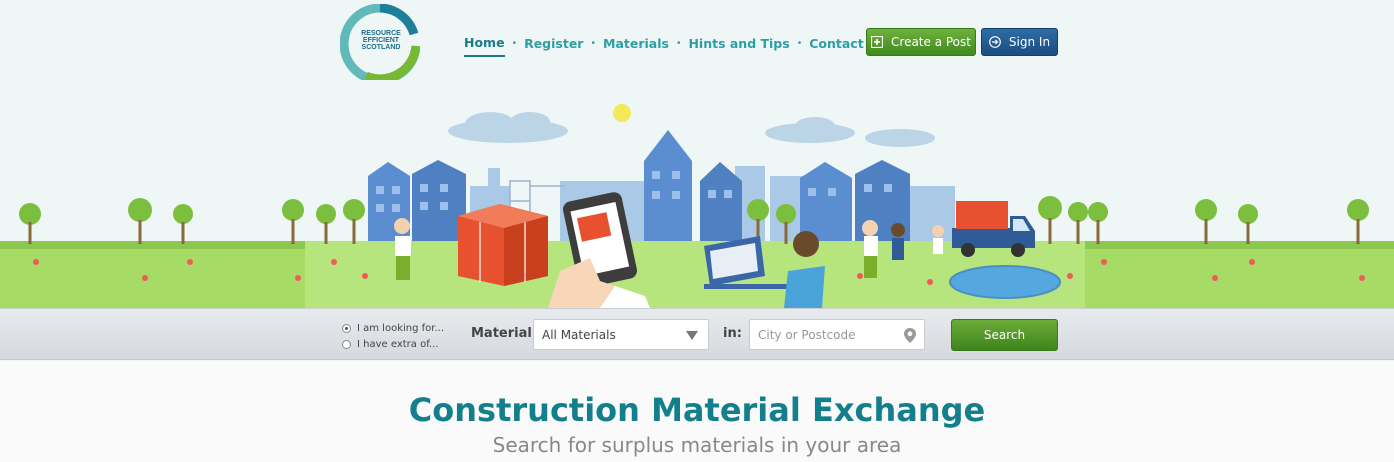 The width and height of the screenshot is (1394, 462). What do you see at coordinates (694, 220) in the screenshot?
I see `trees` at bounding box center [694, 220].